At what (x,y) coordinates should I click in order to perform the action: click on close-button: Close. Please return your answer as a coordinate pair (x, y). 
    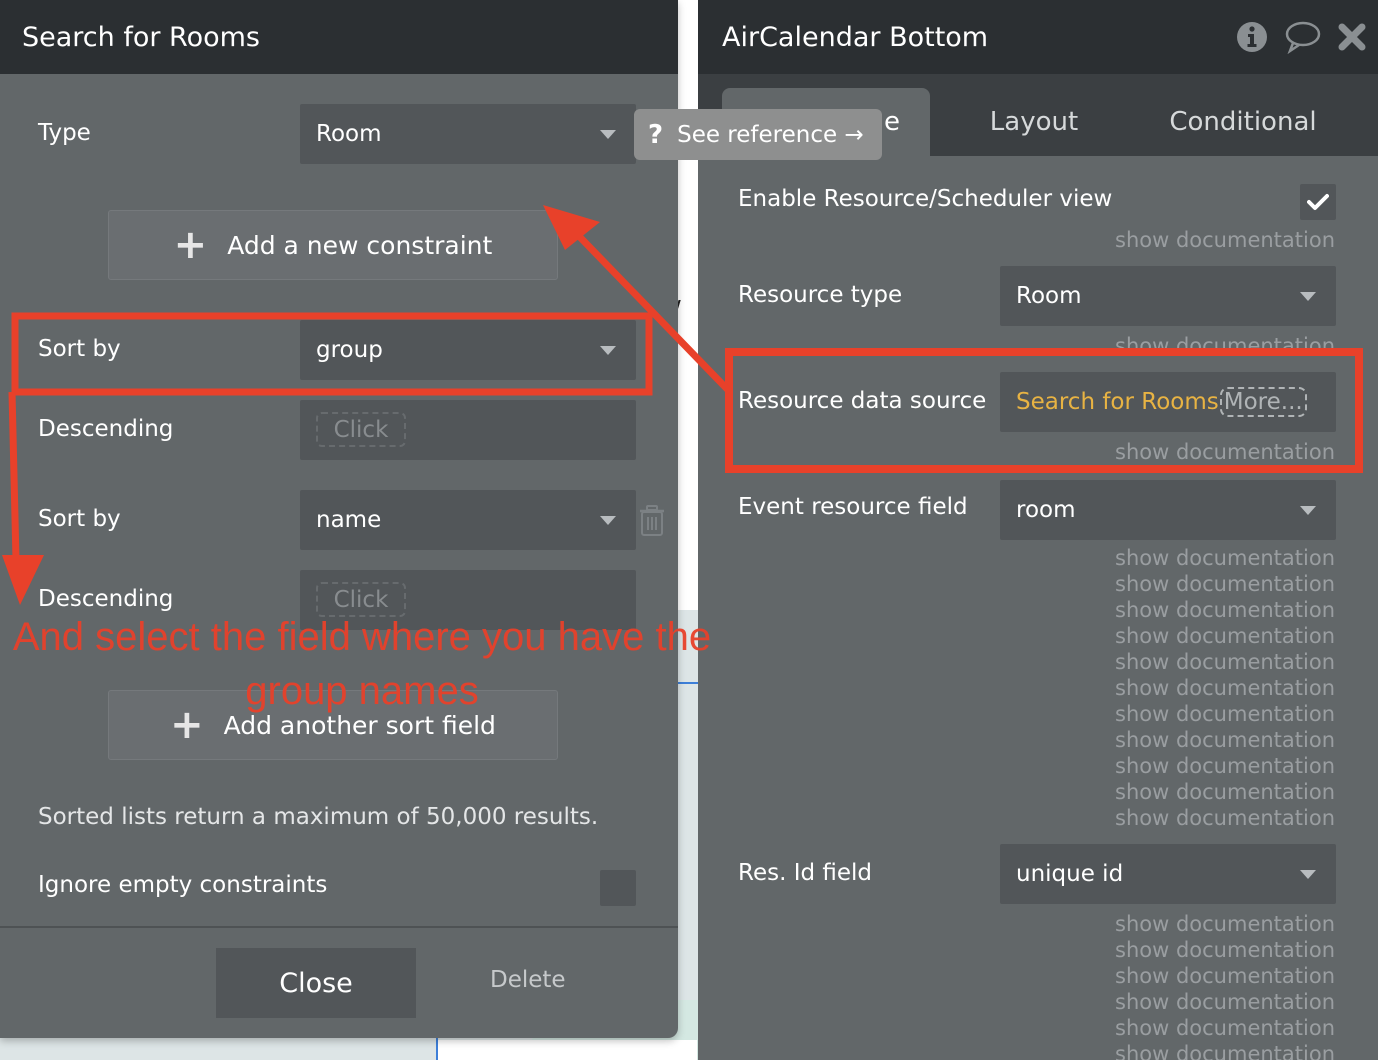
    Looking at the image, I should click on (316, 983).